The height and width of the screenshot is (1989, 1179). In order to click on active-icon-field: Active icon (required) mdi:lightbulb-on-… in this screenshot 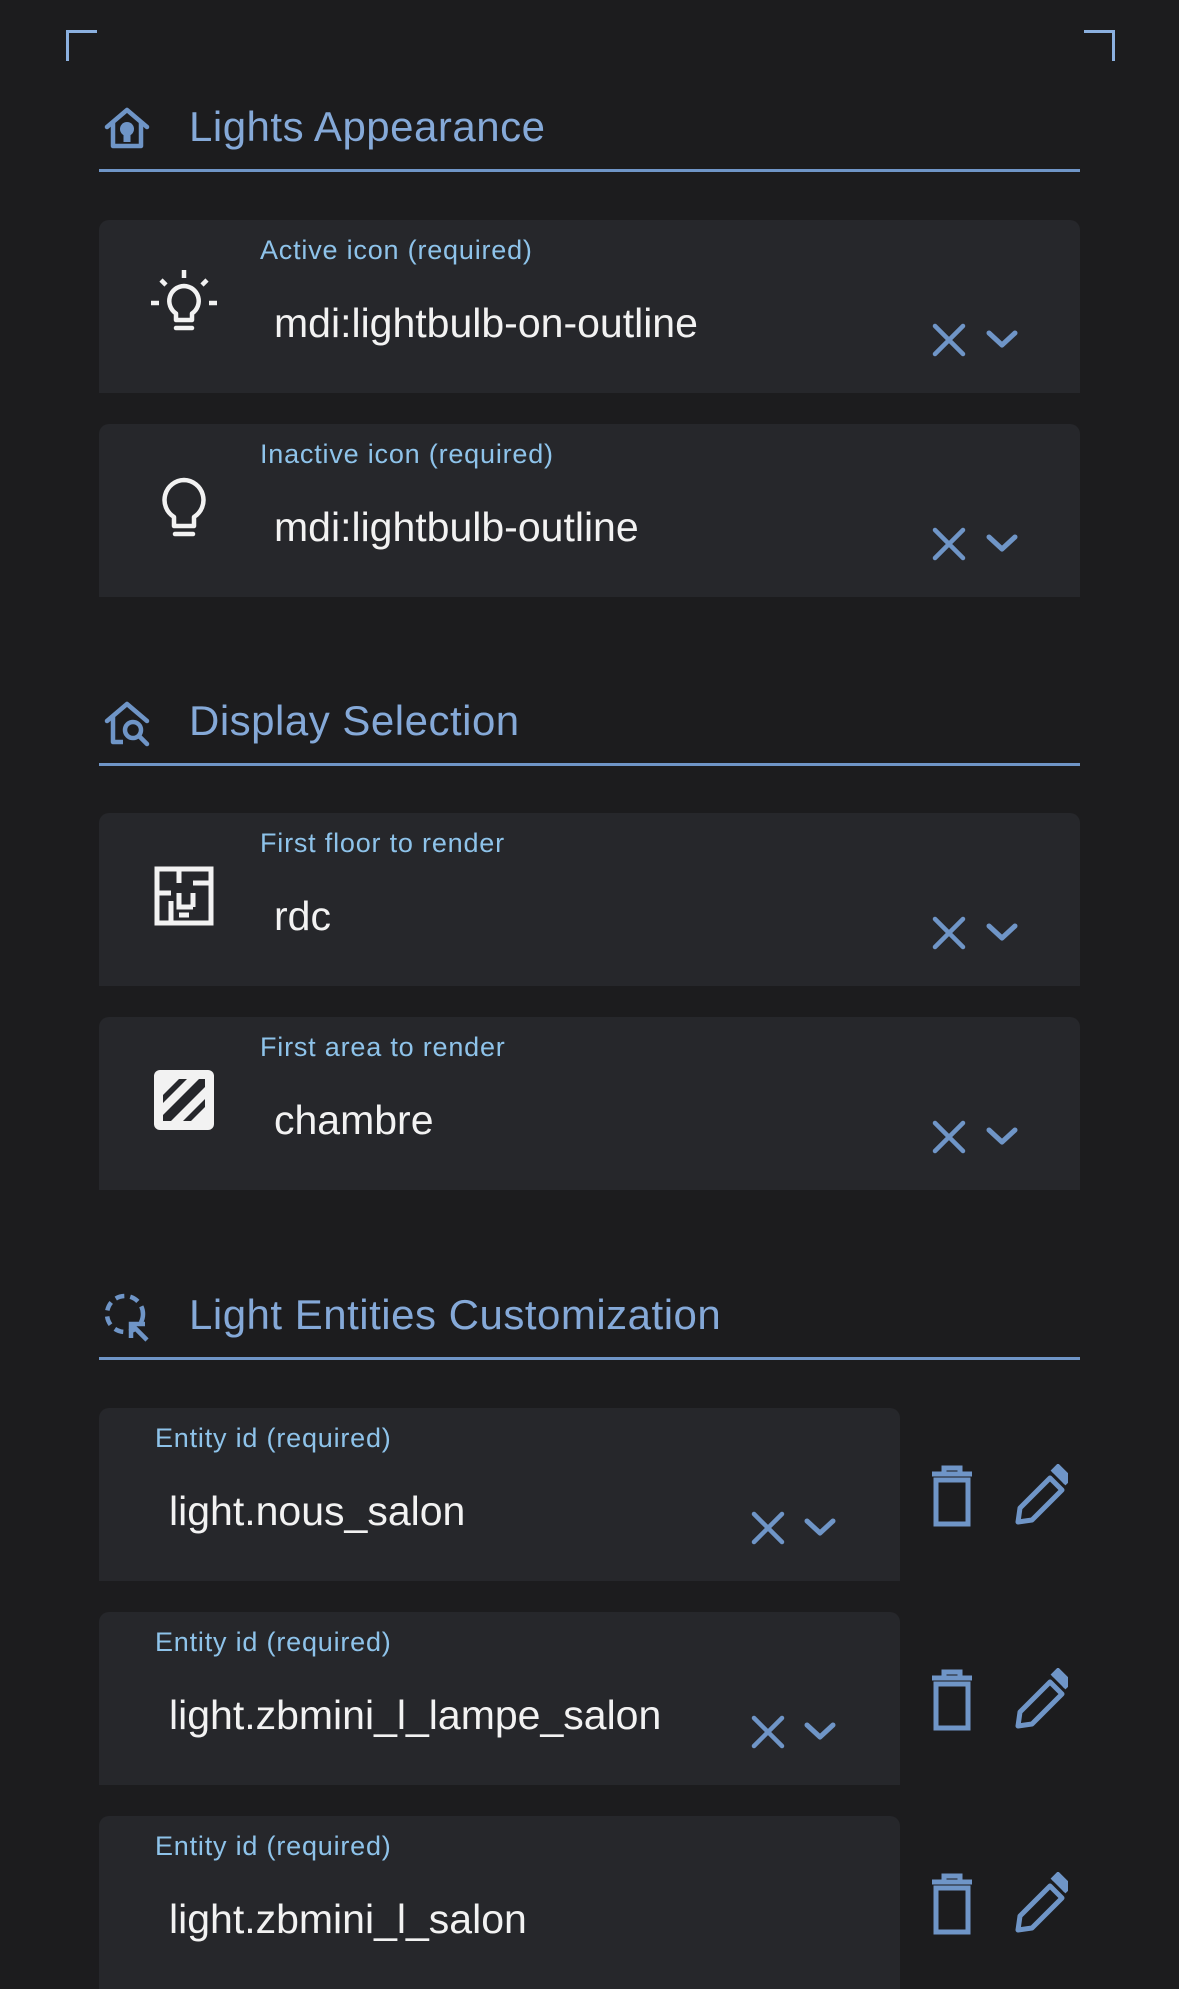, I will do `click(589, 306)`.